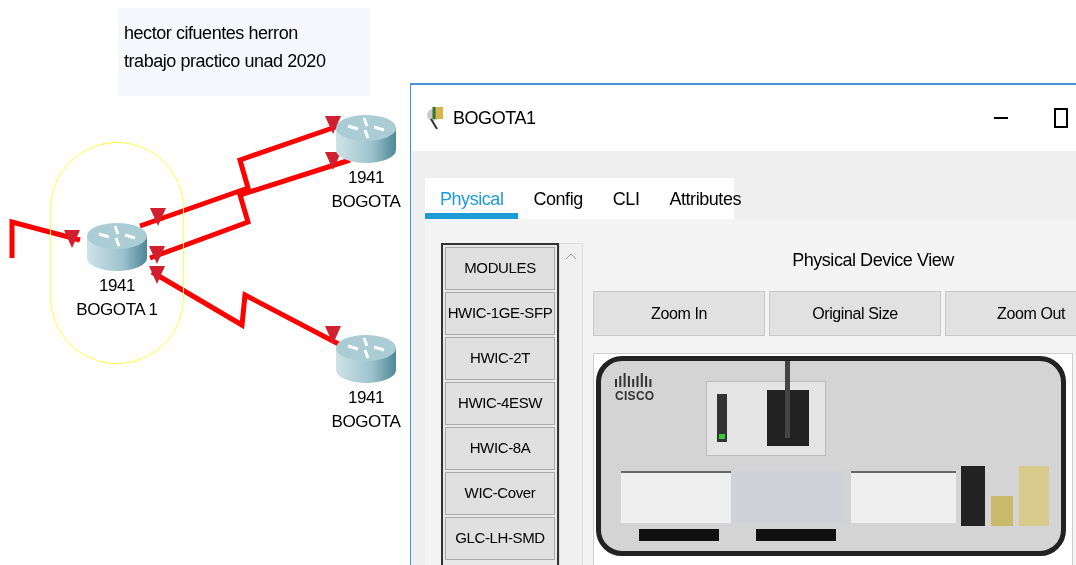 The image size is (1076, 565). Describe the element at coordinates (117, 310) in the screenshot. I see `device-name: BOGOTA 1` at that location.